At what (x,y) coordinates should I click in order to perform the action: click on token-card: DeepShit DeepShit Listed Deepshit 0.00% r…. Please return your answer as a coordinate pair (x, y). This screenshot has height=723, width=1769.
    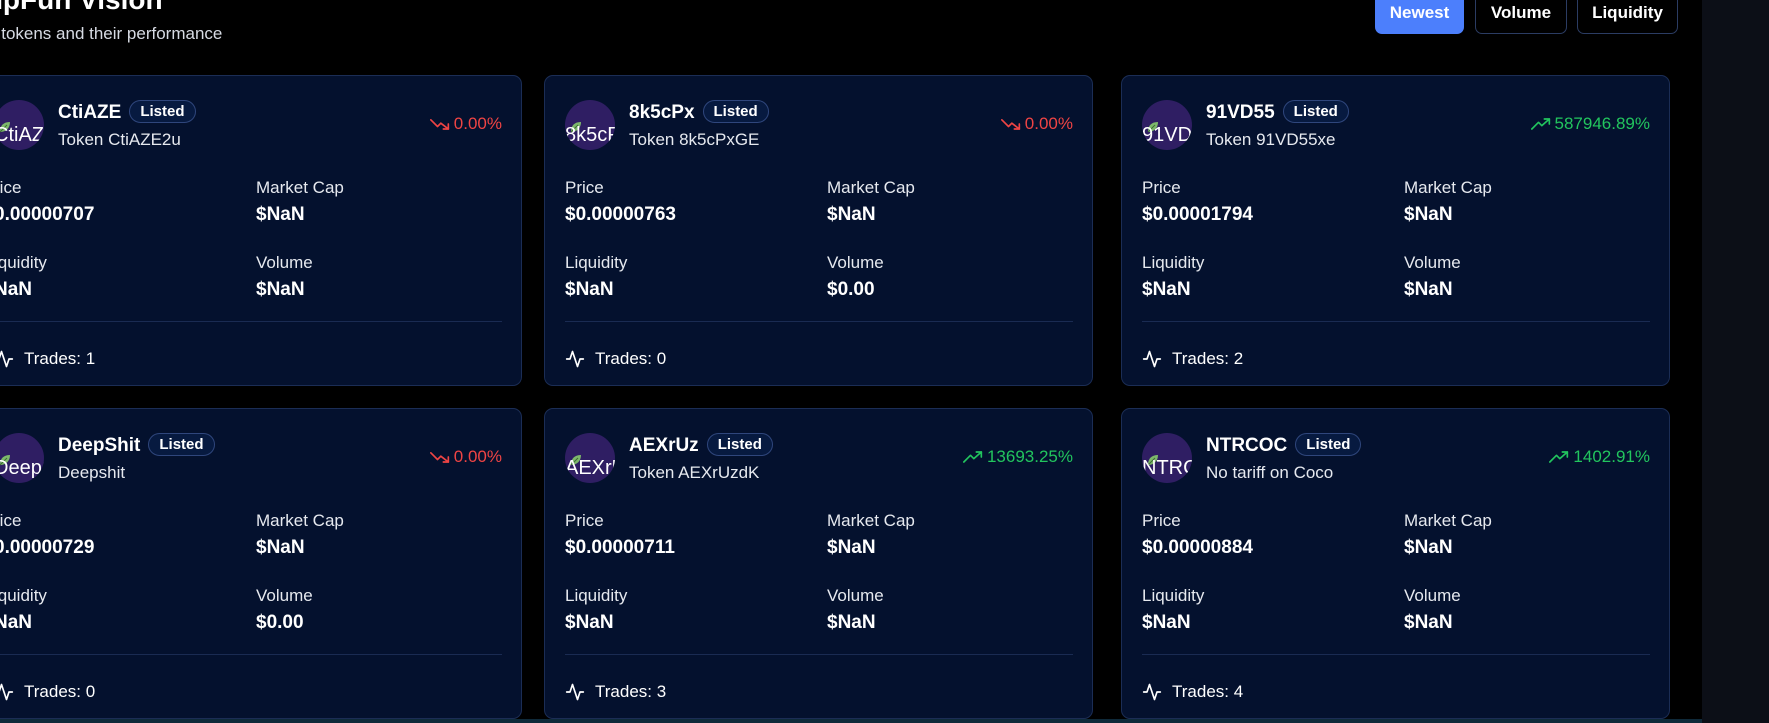
    Looking at the image, I should click on (261, 563).